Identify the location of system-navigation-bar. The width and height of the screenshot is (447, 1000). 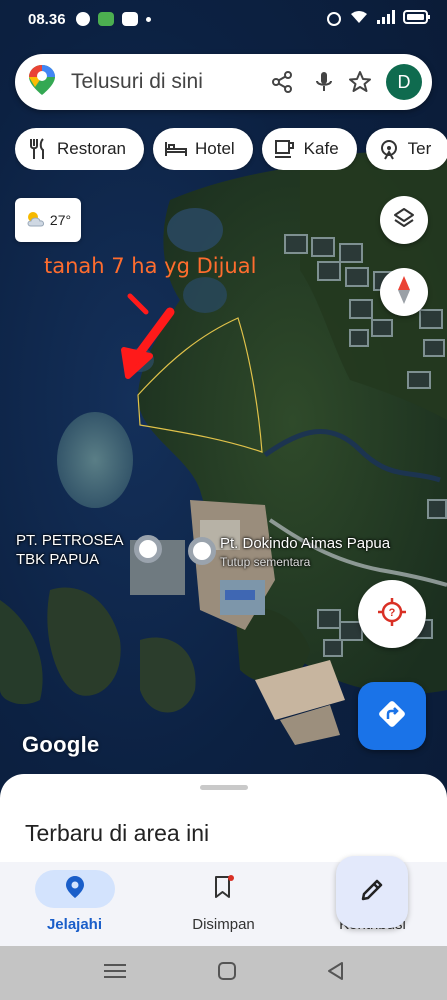
(223, 973).